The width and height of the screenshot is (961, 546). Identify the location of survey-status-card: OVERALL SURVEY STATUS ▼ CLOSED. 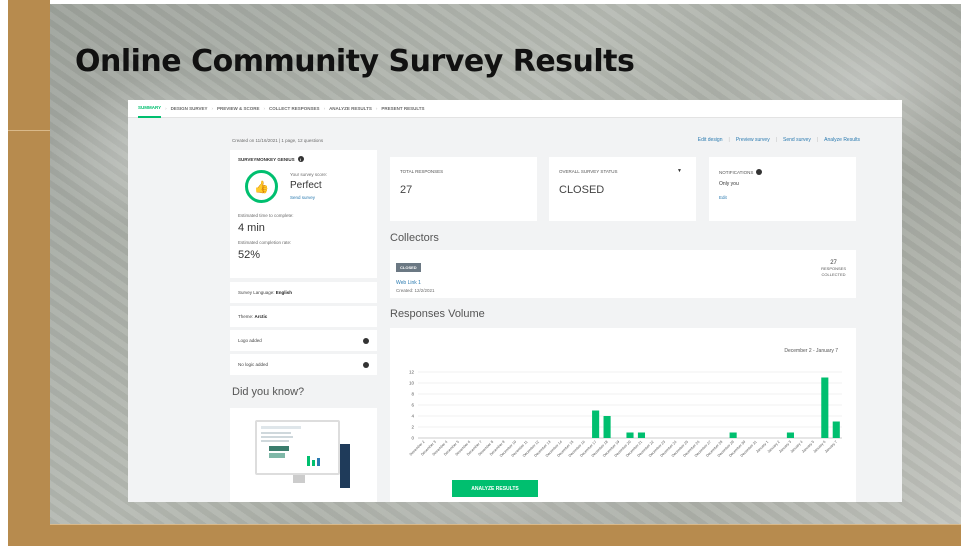
(622, 189).